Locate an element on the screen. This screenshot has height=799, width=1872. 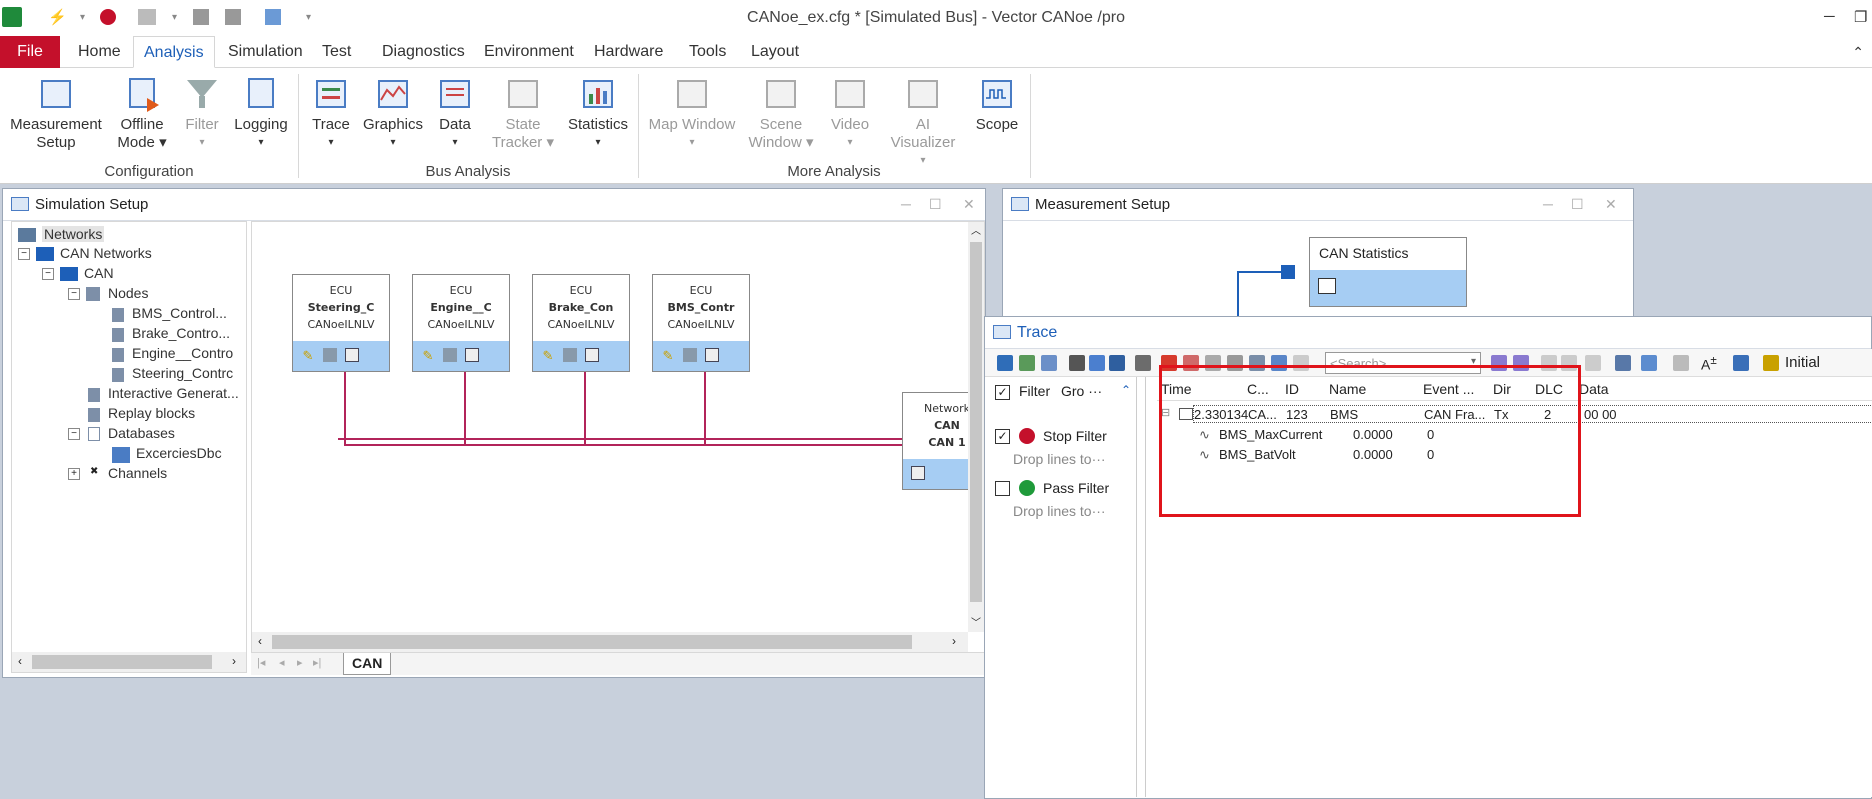
window-layout-icon is located at coordinates (1771, 363).